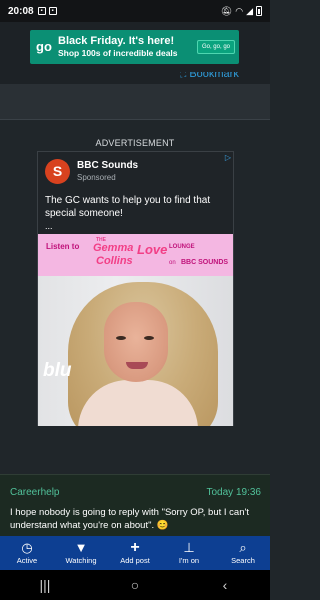 The image size is (320, 600). I want to click on banner-on-text: on, so click(172, 263).